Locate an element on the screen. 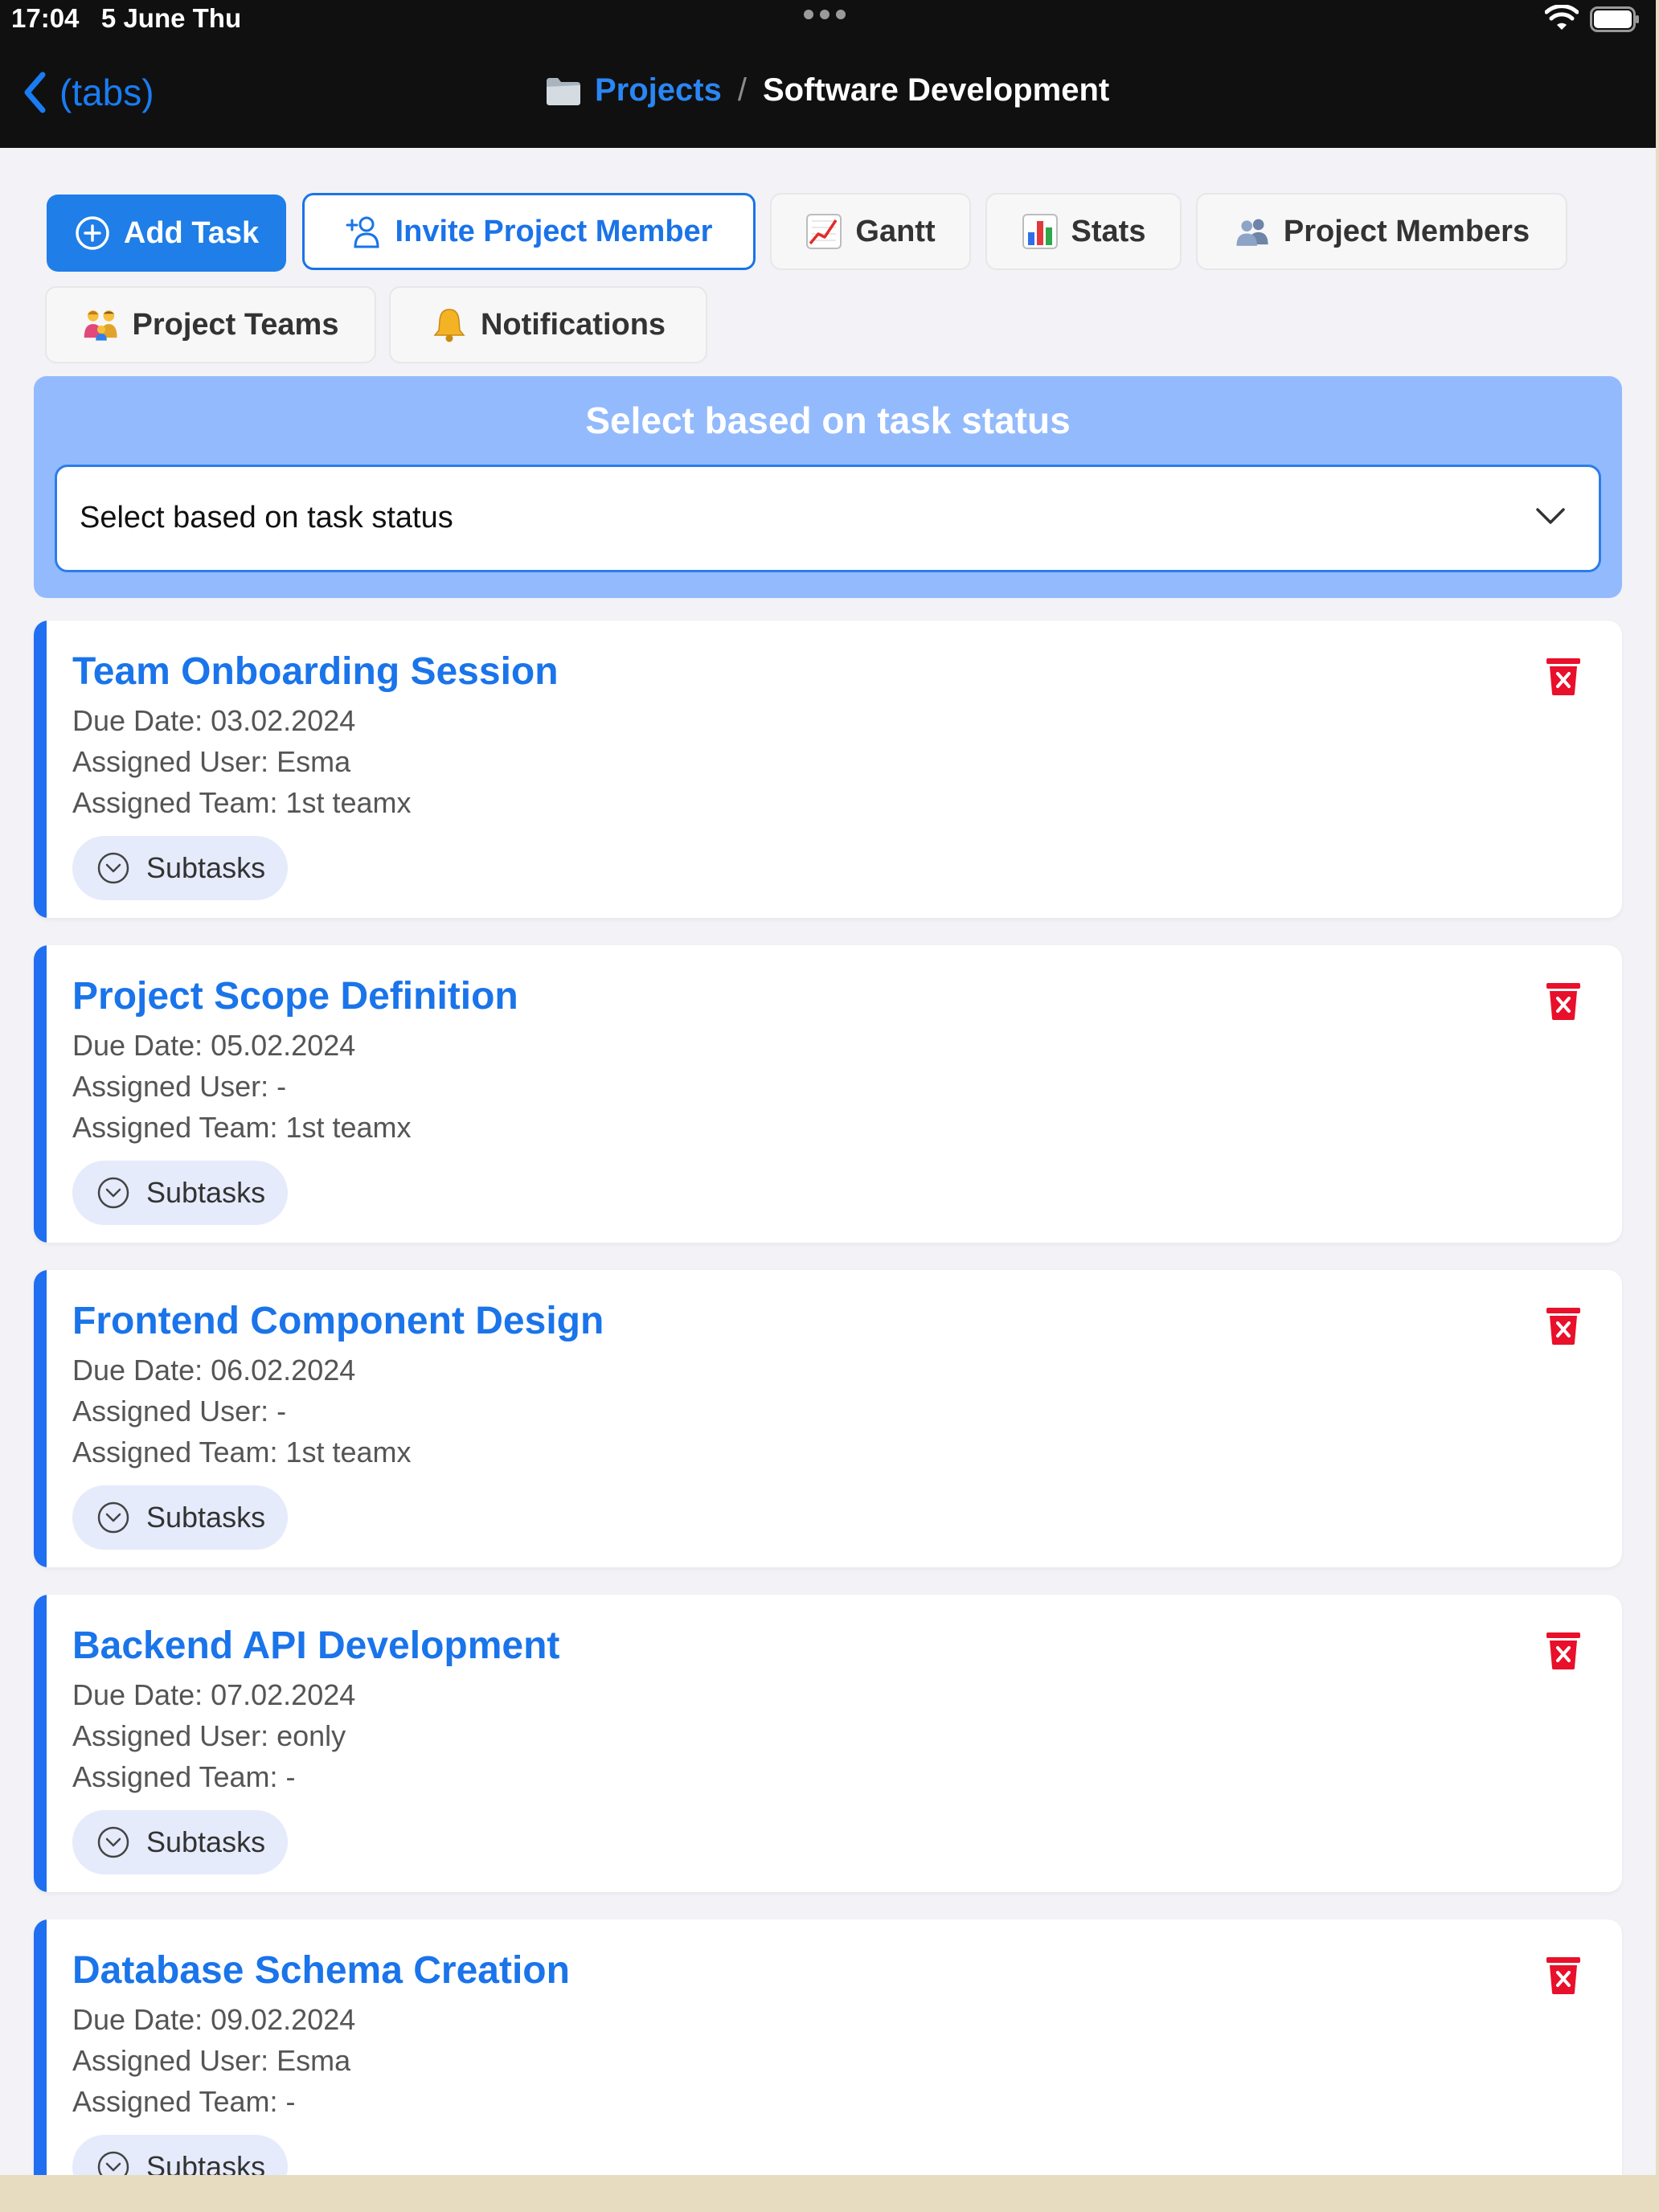 The image size is (1659, 2212). family-icon is located at coordinates (100, 325).